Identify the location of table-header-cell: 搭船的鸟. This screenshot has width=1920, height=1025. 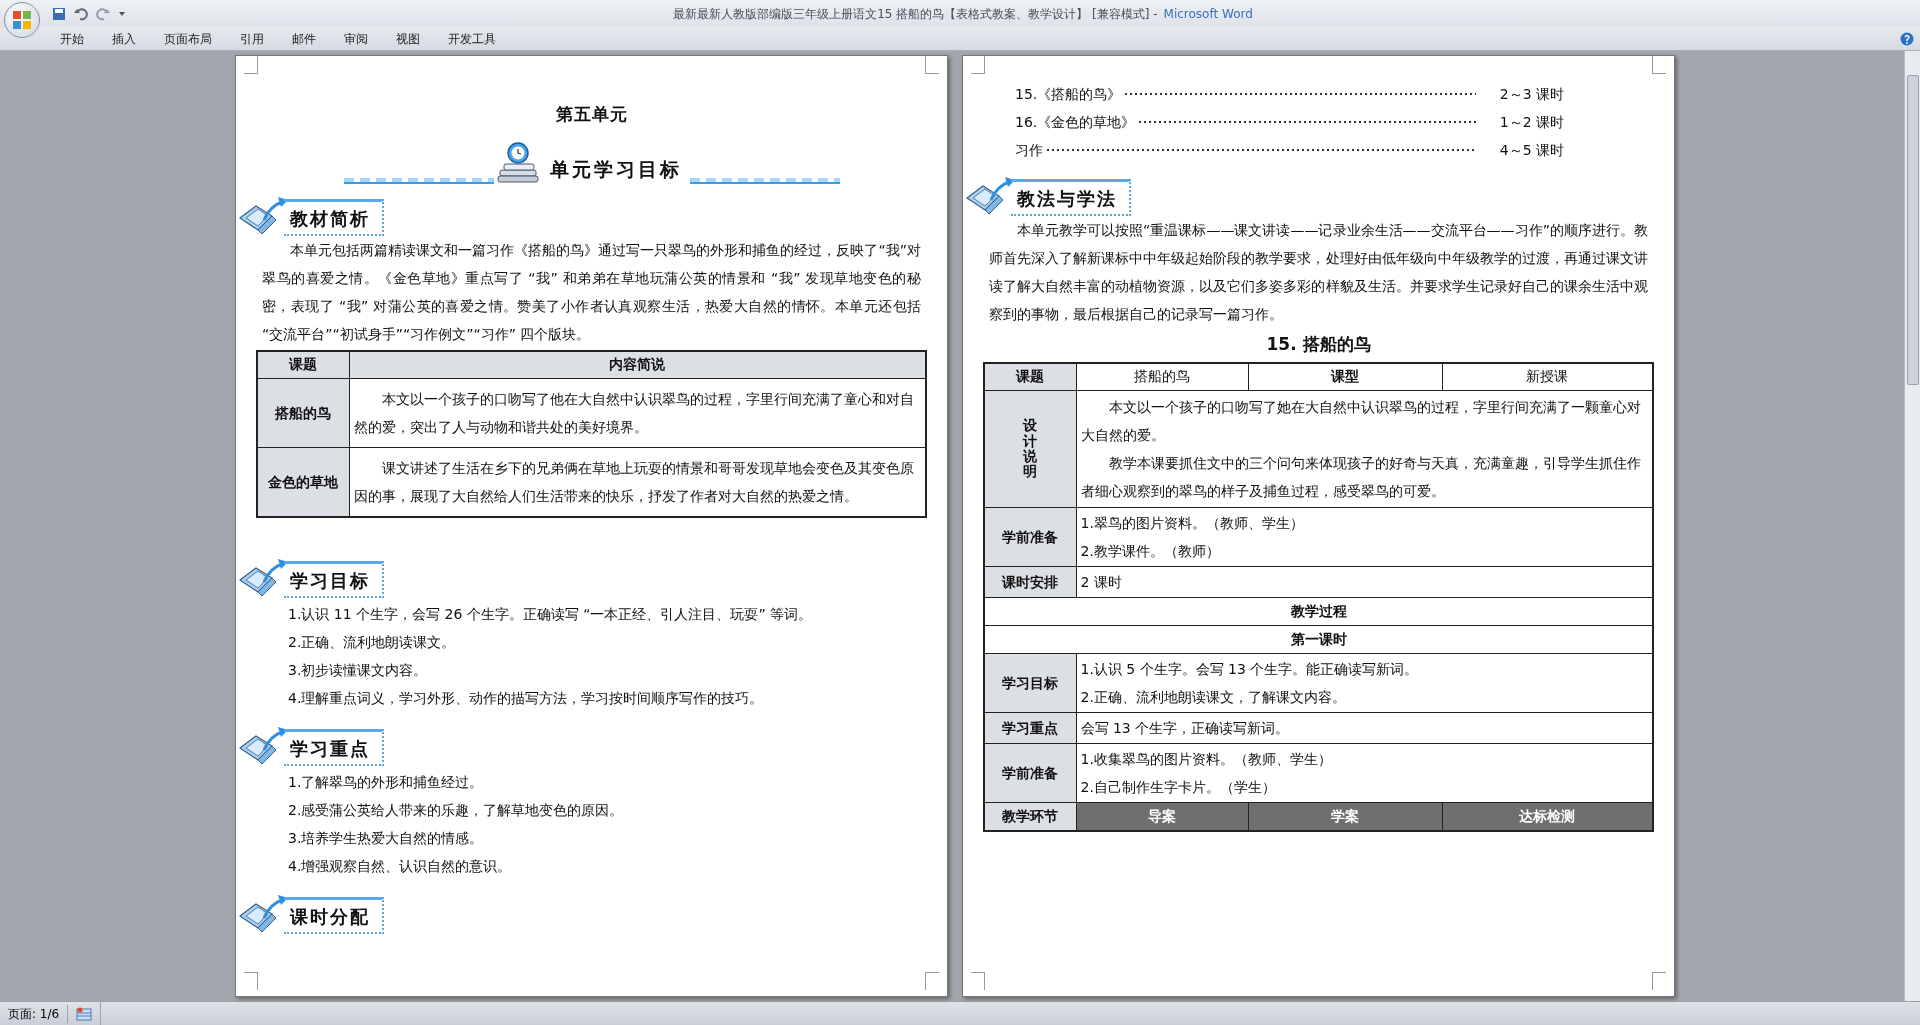
(303, 413).